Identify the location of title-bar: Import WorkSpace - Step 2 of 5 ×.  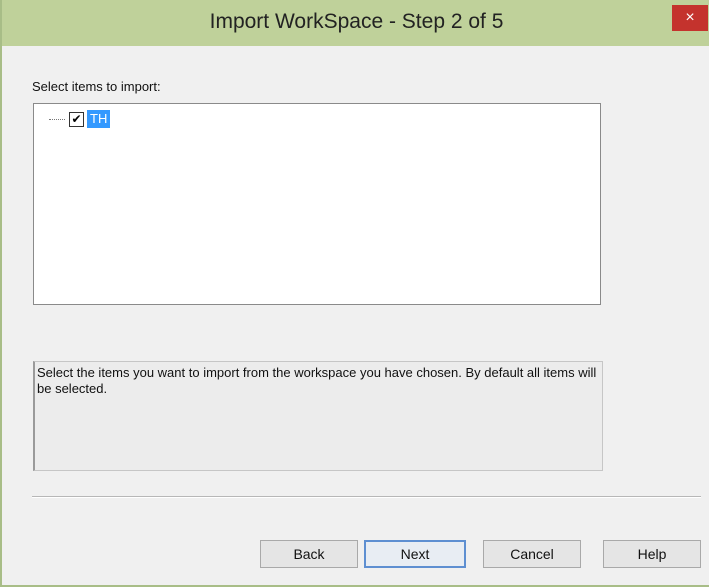
(355, 23).